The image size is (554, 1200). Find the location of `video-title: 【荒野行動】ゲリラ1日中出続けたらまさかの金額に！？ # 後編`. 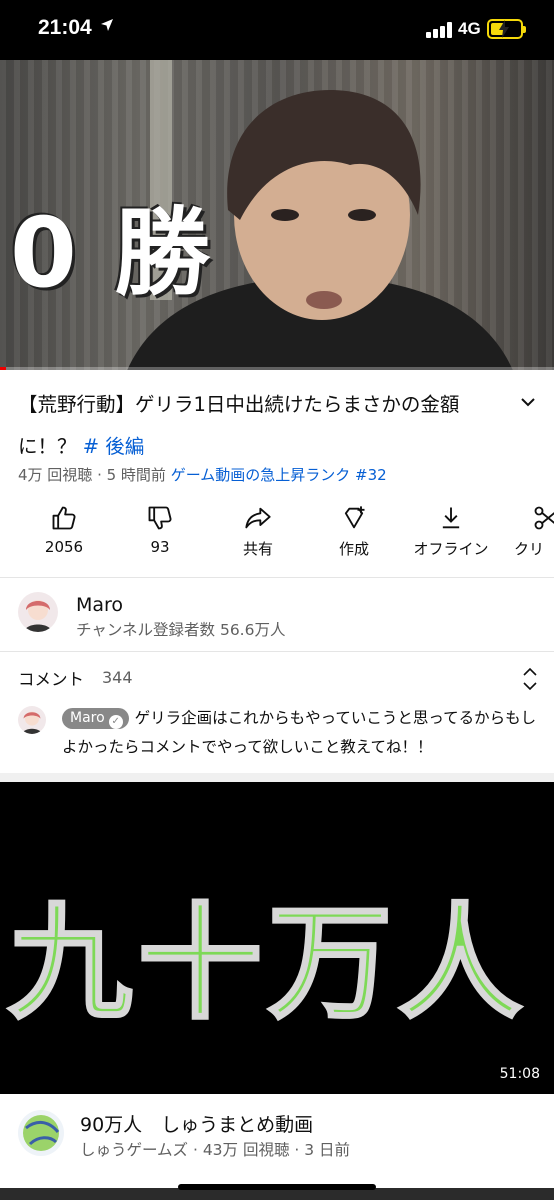

video-title: 【荒野行動】ゲリラ1日中出続けたらまさかの金額に！？ # 後編 is located at coordinates (263, 426).